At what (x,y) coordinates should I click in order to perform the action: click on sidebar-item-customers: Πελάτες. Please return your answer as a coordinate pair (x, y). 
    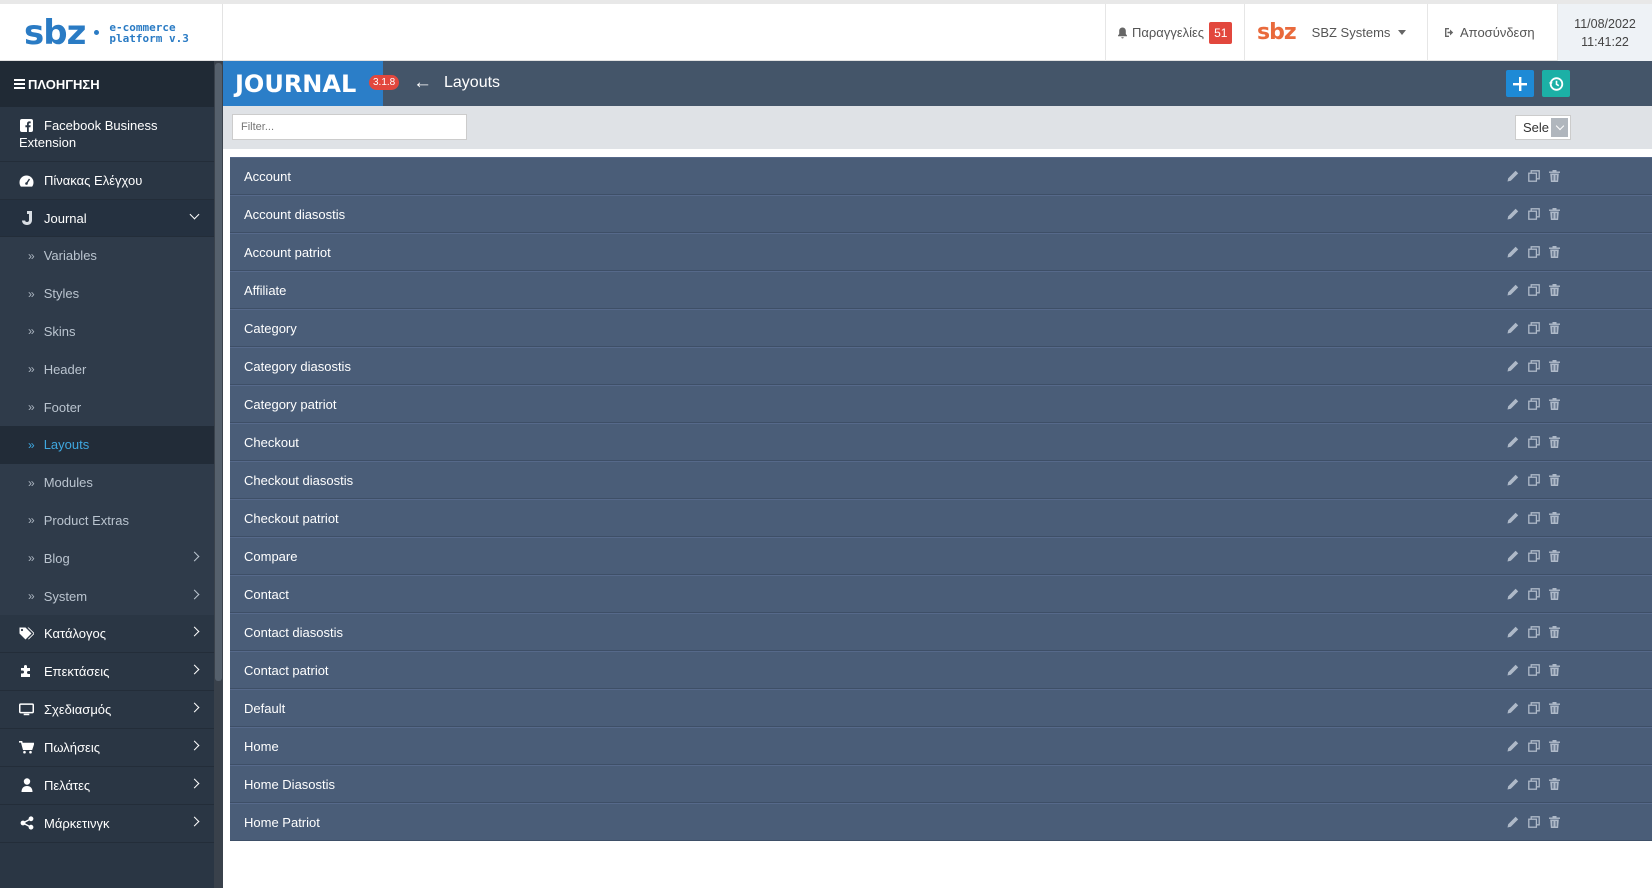
    Looking at the image, I should click on (107, 786).